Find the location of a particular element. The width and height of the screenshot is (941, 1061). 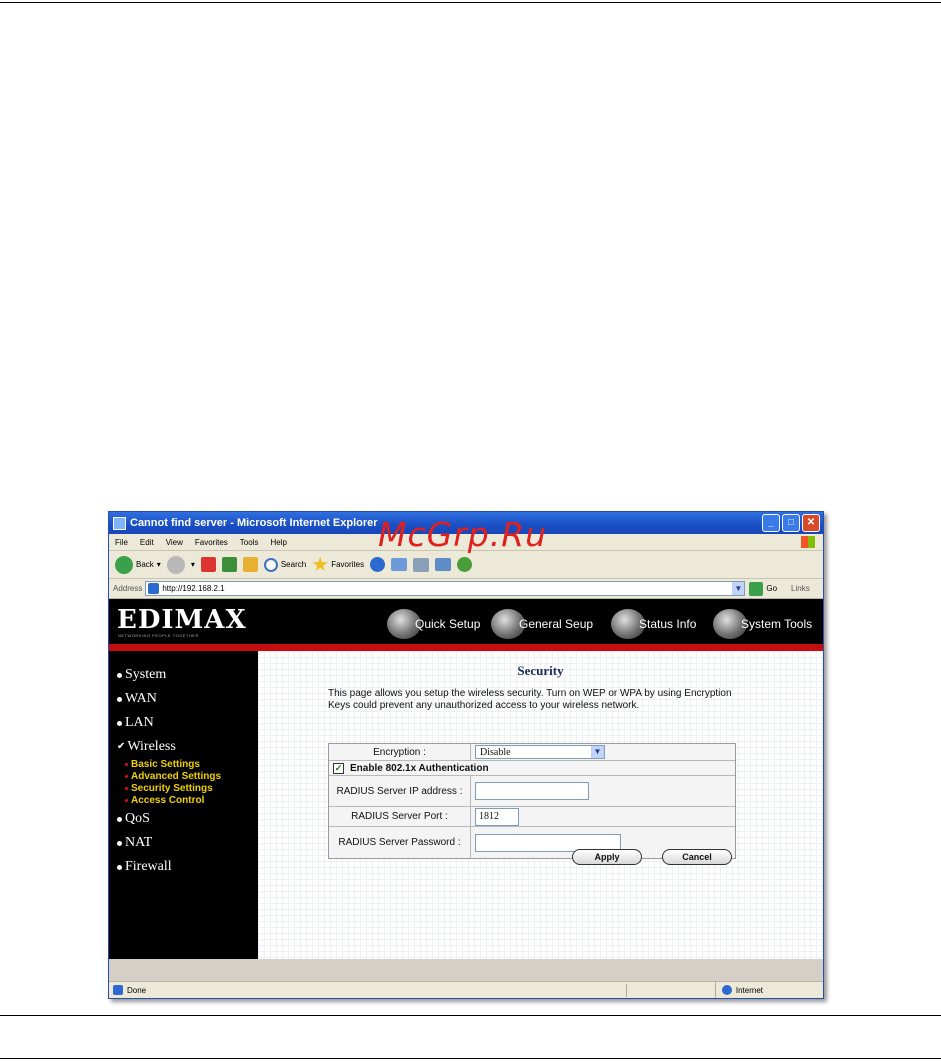

encryption-cell: Disable ▼ is located at coordinates (603, 752).